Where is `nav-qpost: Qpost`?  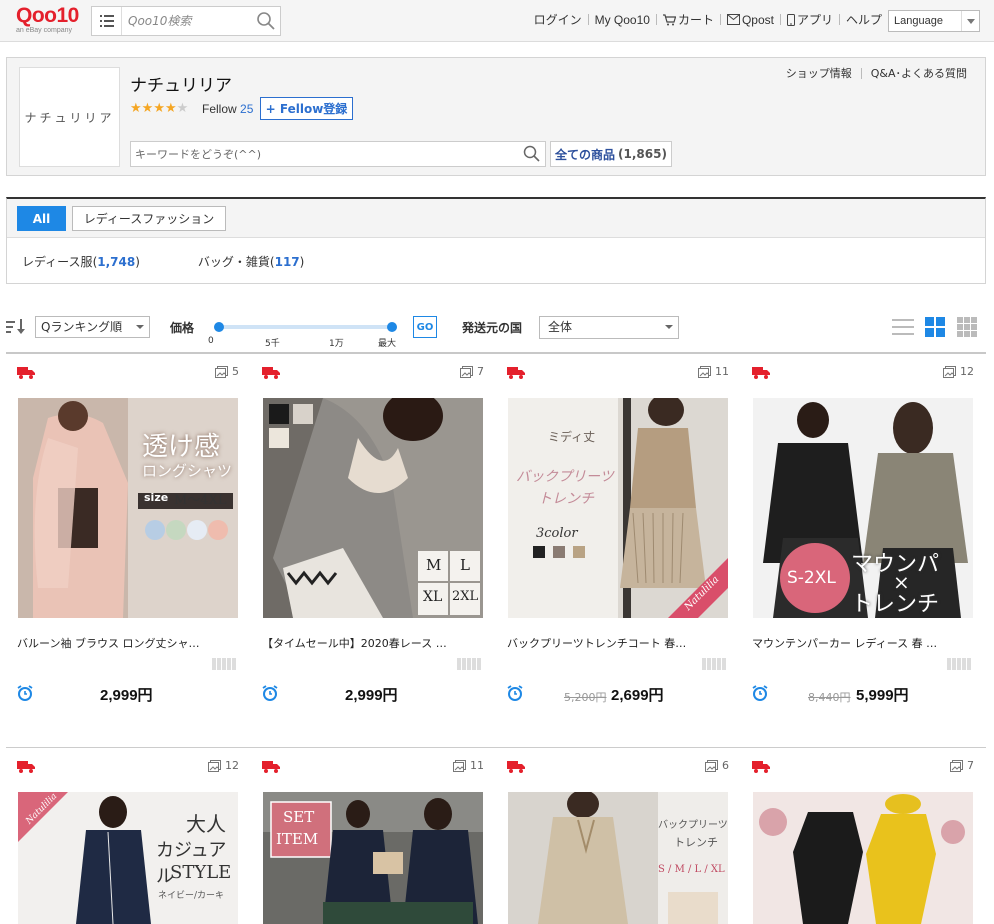
nav-qpost: Qpost is located at coordinates (750, 20).